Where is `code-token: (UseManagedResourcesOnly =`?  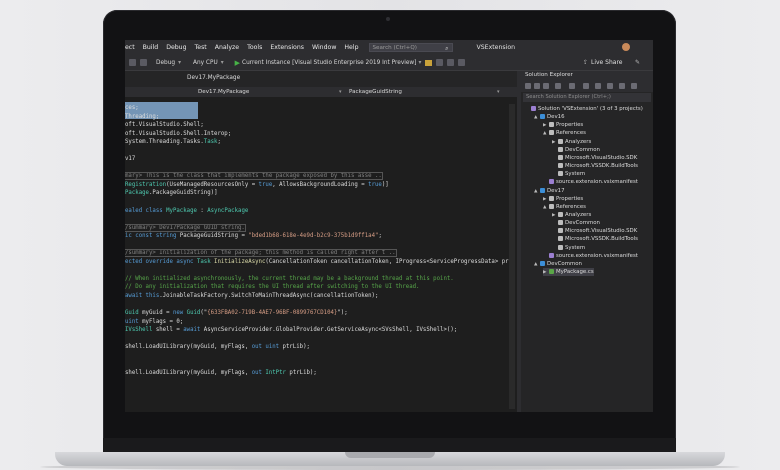 code-token: (UseManagedResourcesOnly = is located at coordinates (212, 184).